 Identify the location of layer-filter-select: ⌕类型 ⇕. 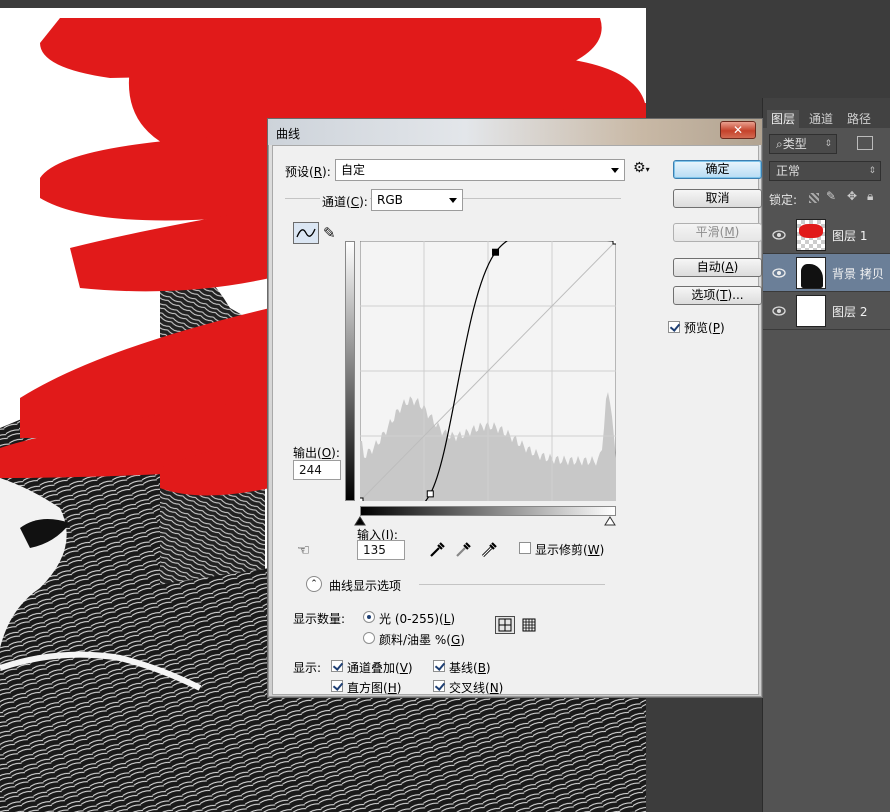
(803, 144).